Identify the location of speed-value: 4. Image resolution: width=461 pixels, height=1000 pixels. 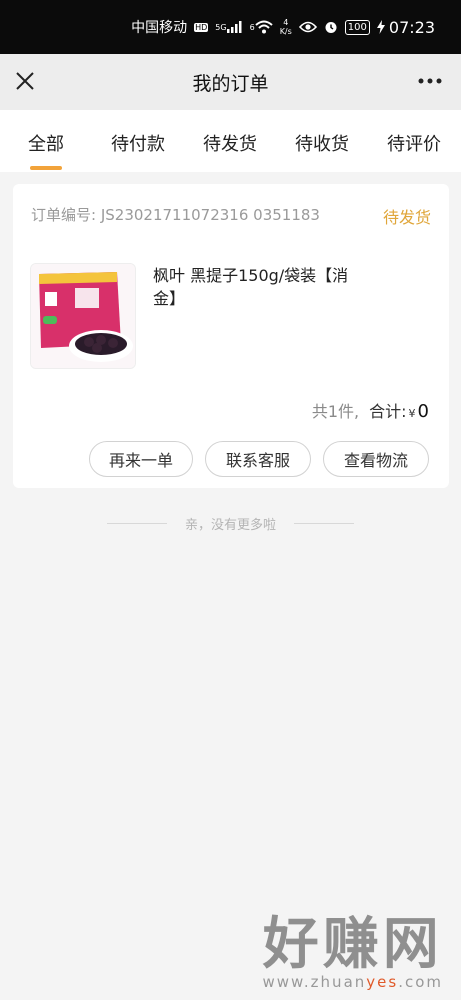
(286, 22).